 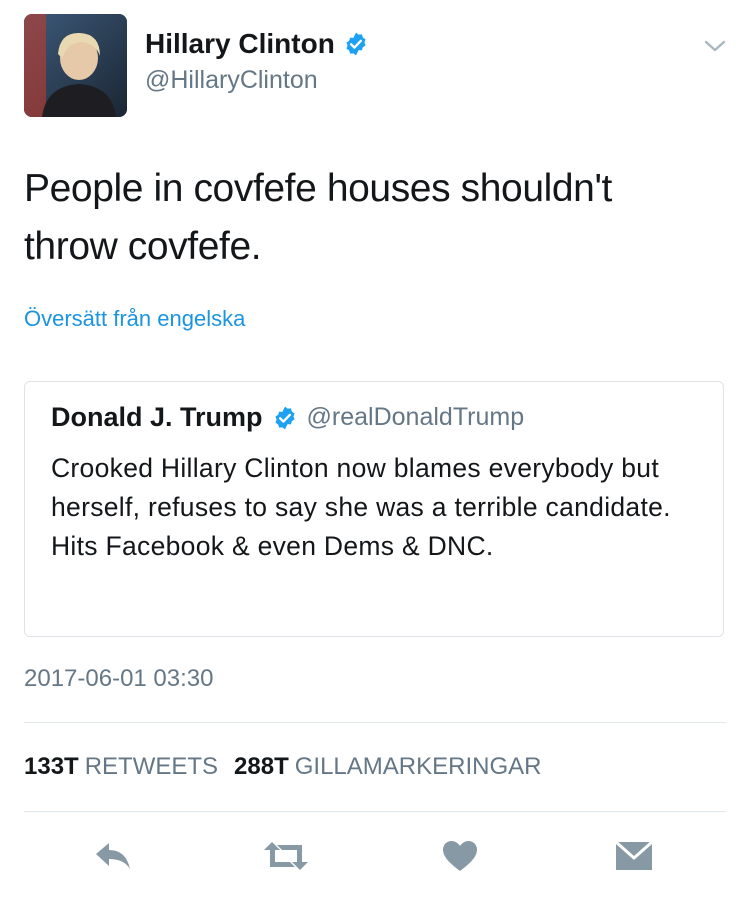 I want to click on likes-label: GILLAMARKERINGAR, so click(x=418, y=766).